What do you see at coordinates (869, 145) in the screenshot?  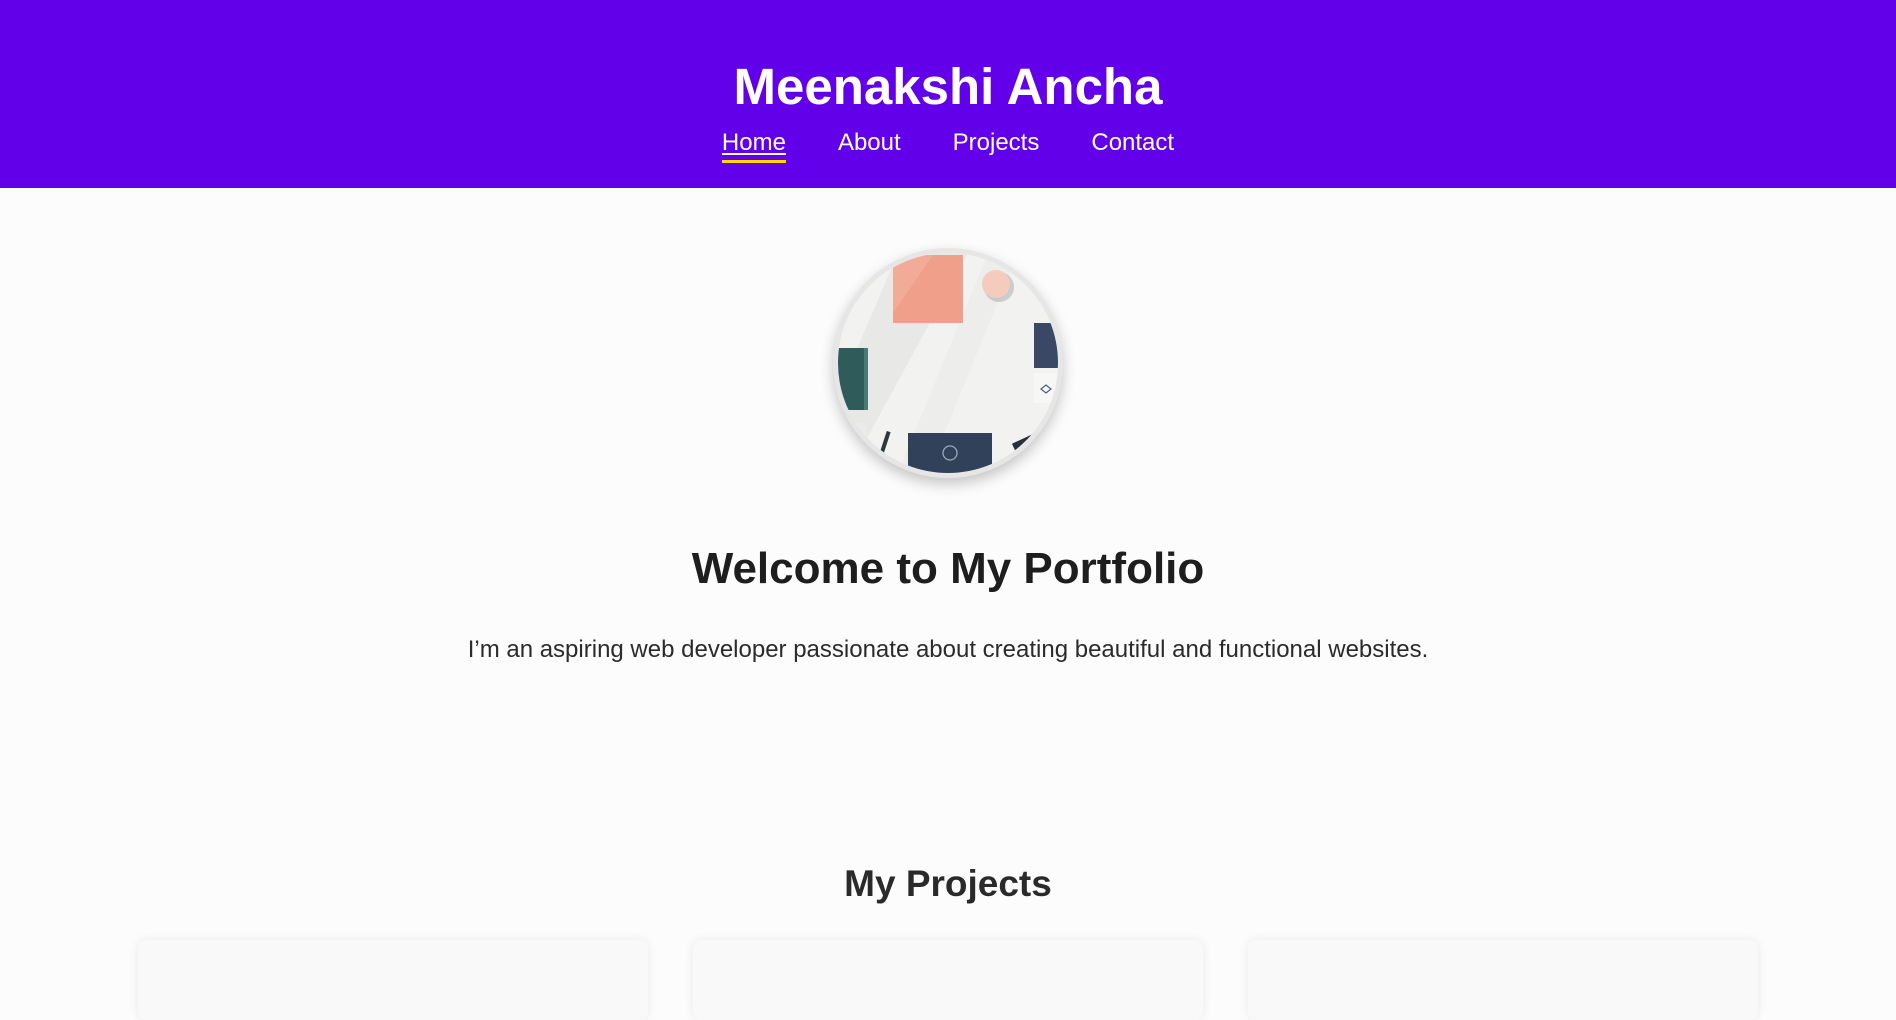 I see `nav-link-about: About` at bounding box center [869, 145].